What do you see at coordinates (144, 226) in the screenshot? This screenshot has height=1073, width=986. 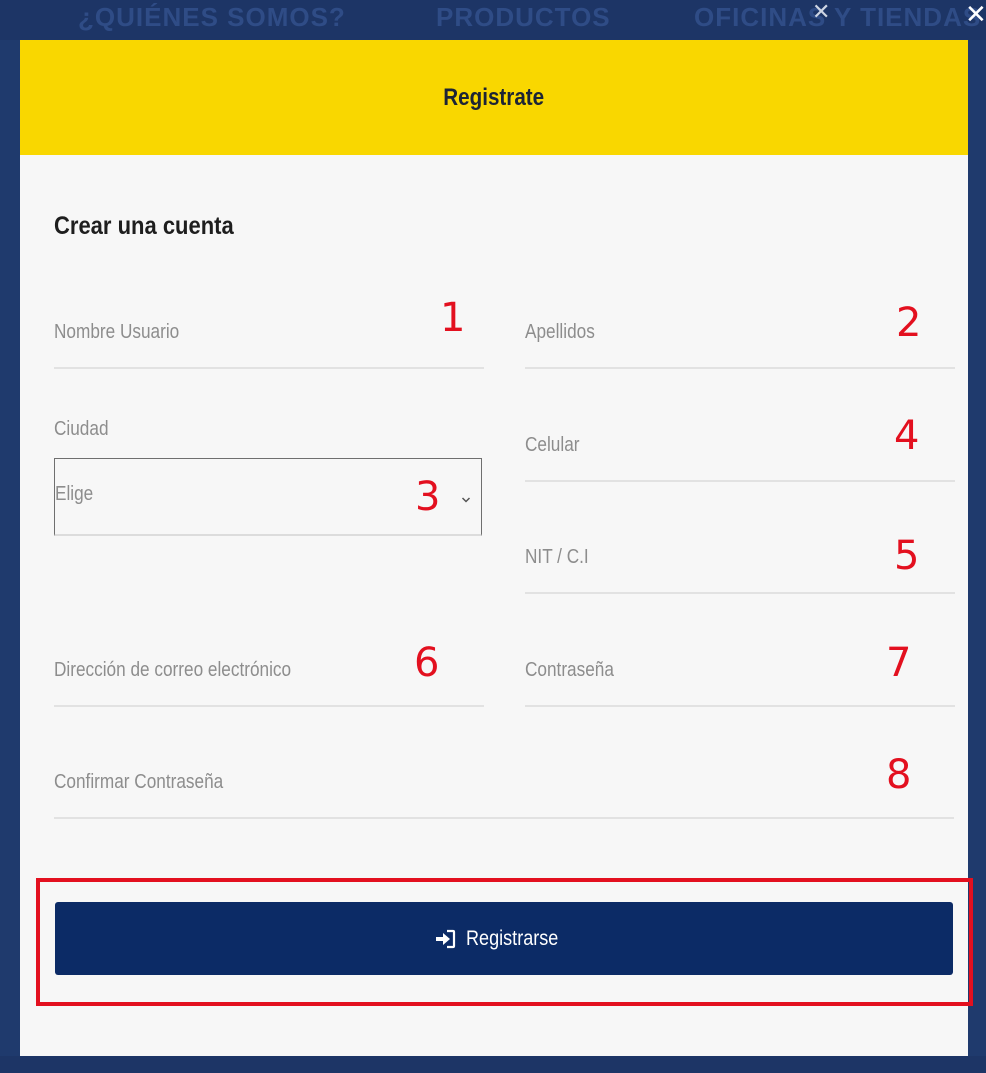 I see `section-title: Crear una cuenta` at bounding box center [144, 226].